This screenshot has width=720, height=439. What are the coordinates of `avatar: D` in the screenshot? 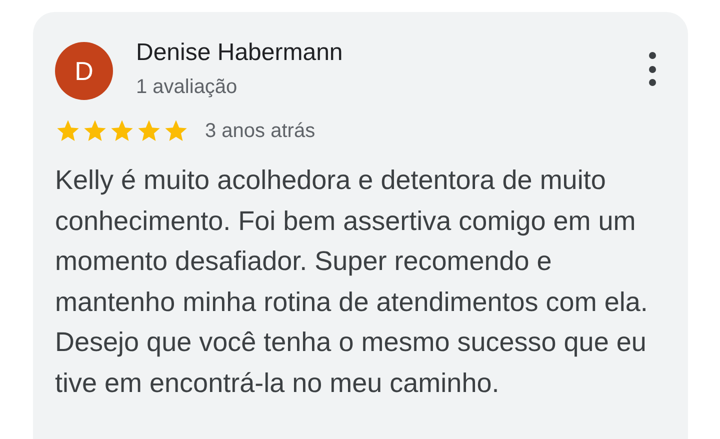 It's located at (84, 71).